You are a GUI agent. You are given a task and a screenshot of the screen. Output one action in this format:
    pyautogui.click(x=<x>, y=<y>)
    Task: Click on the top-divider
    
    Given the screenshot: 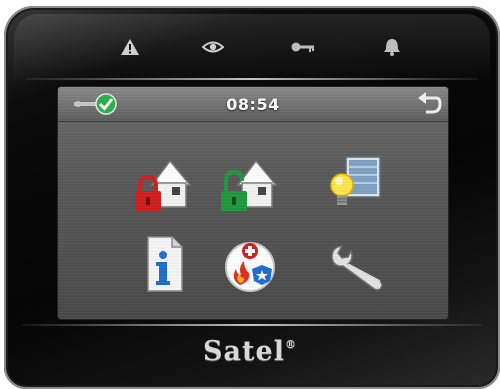 What is the action you would take?
    pyautogui.click(x=252, y=79)
    